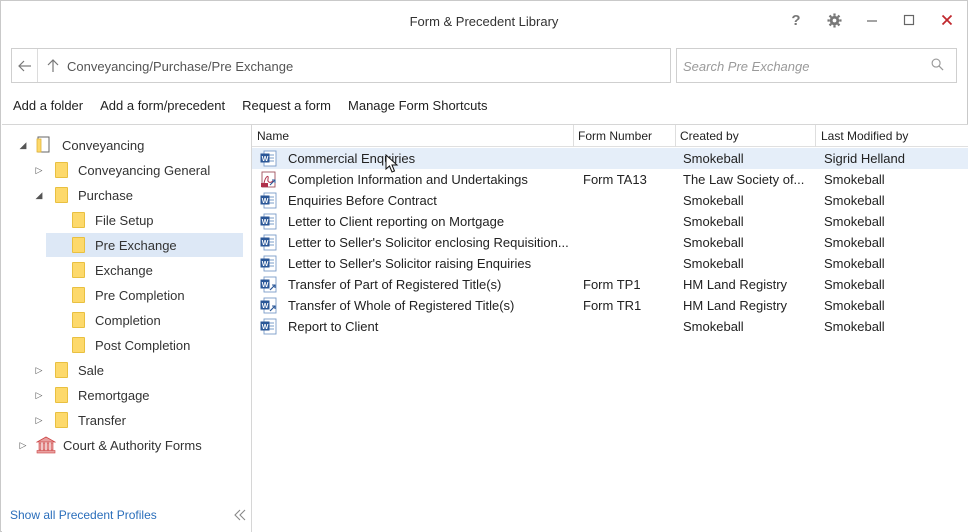  What do you see at coordinates (615, 136) in the screenshot?
I see `column-header-form-number: Form Number` at bounding box center [615, 136].